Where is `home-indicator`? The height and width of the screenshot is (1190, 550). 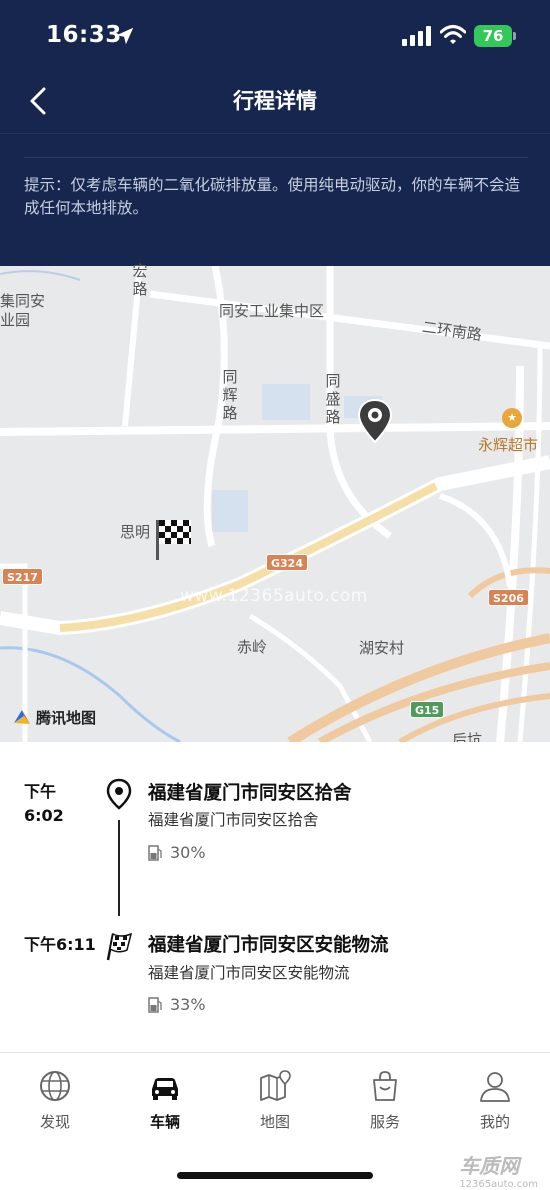
home-indicator is located at coordinates (275, 1175).